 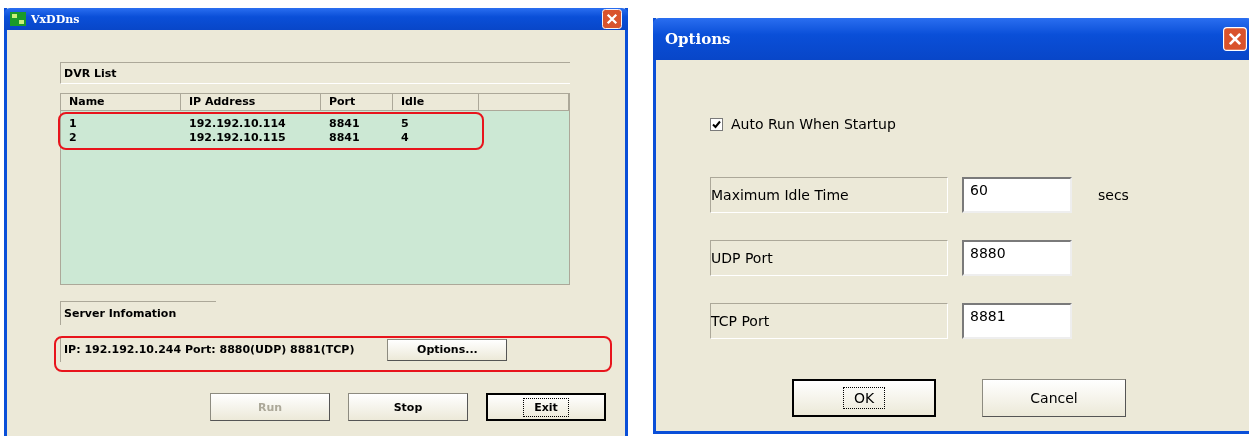 What do you see at coordinates (251, 102) in the screenshot?
I see `column-header: IP Address` at bounding box center [251, 102].